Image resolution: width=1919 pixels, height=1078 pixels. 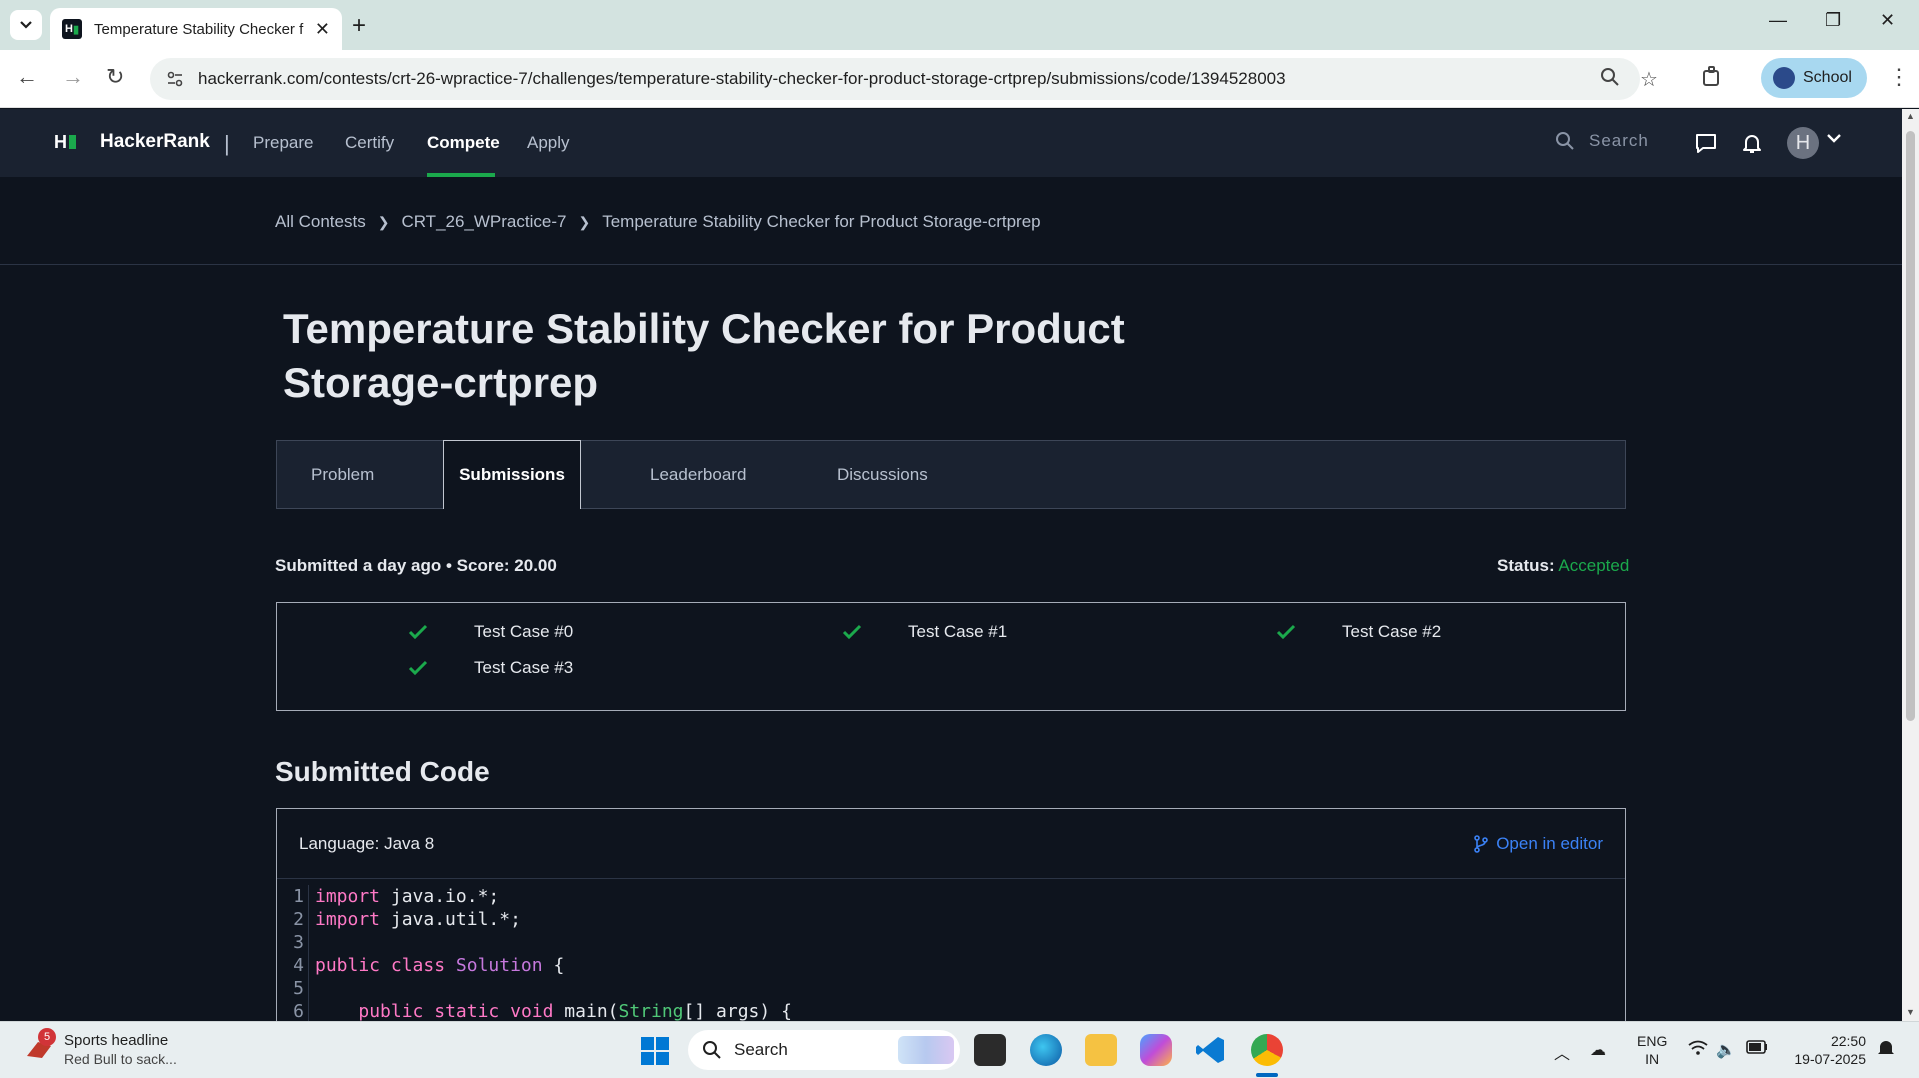 I want to click on submission-status: Status: Accepted, so click(x=1563, y=566).